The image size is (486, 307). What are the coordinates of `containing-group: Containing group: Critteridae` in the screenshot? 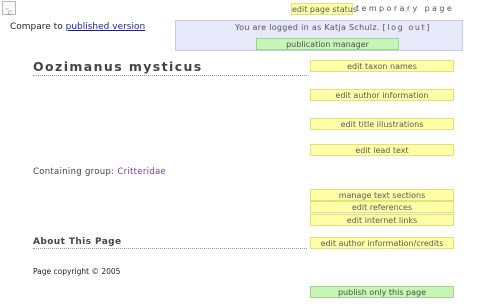 It's located at (99, 172).